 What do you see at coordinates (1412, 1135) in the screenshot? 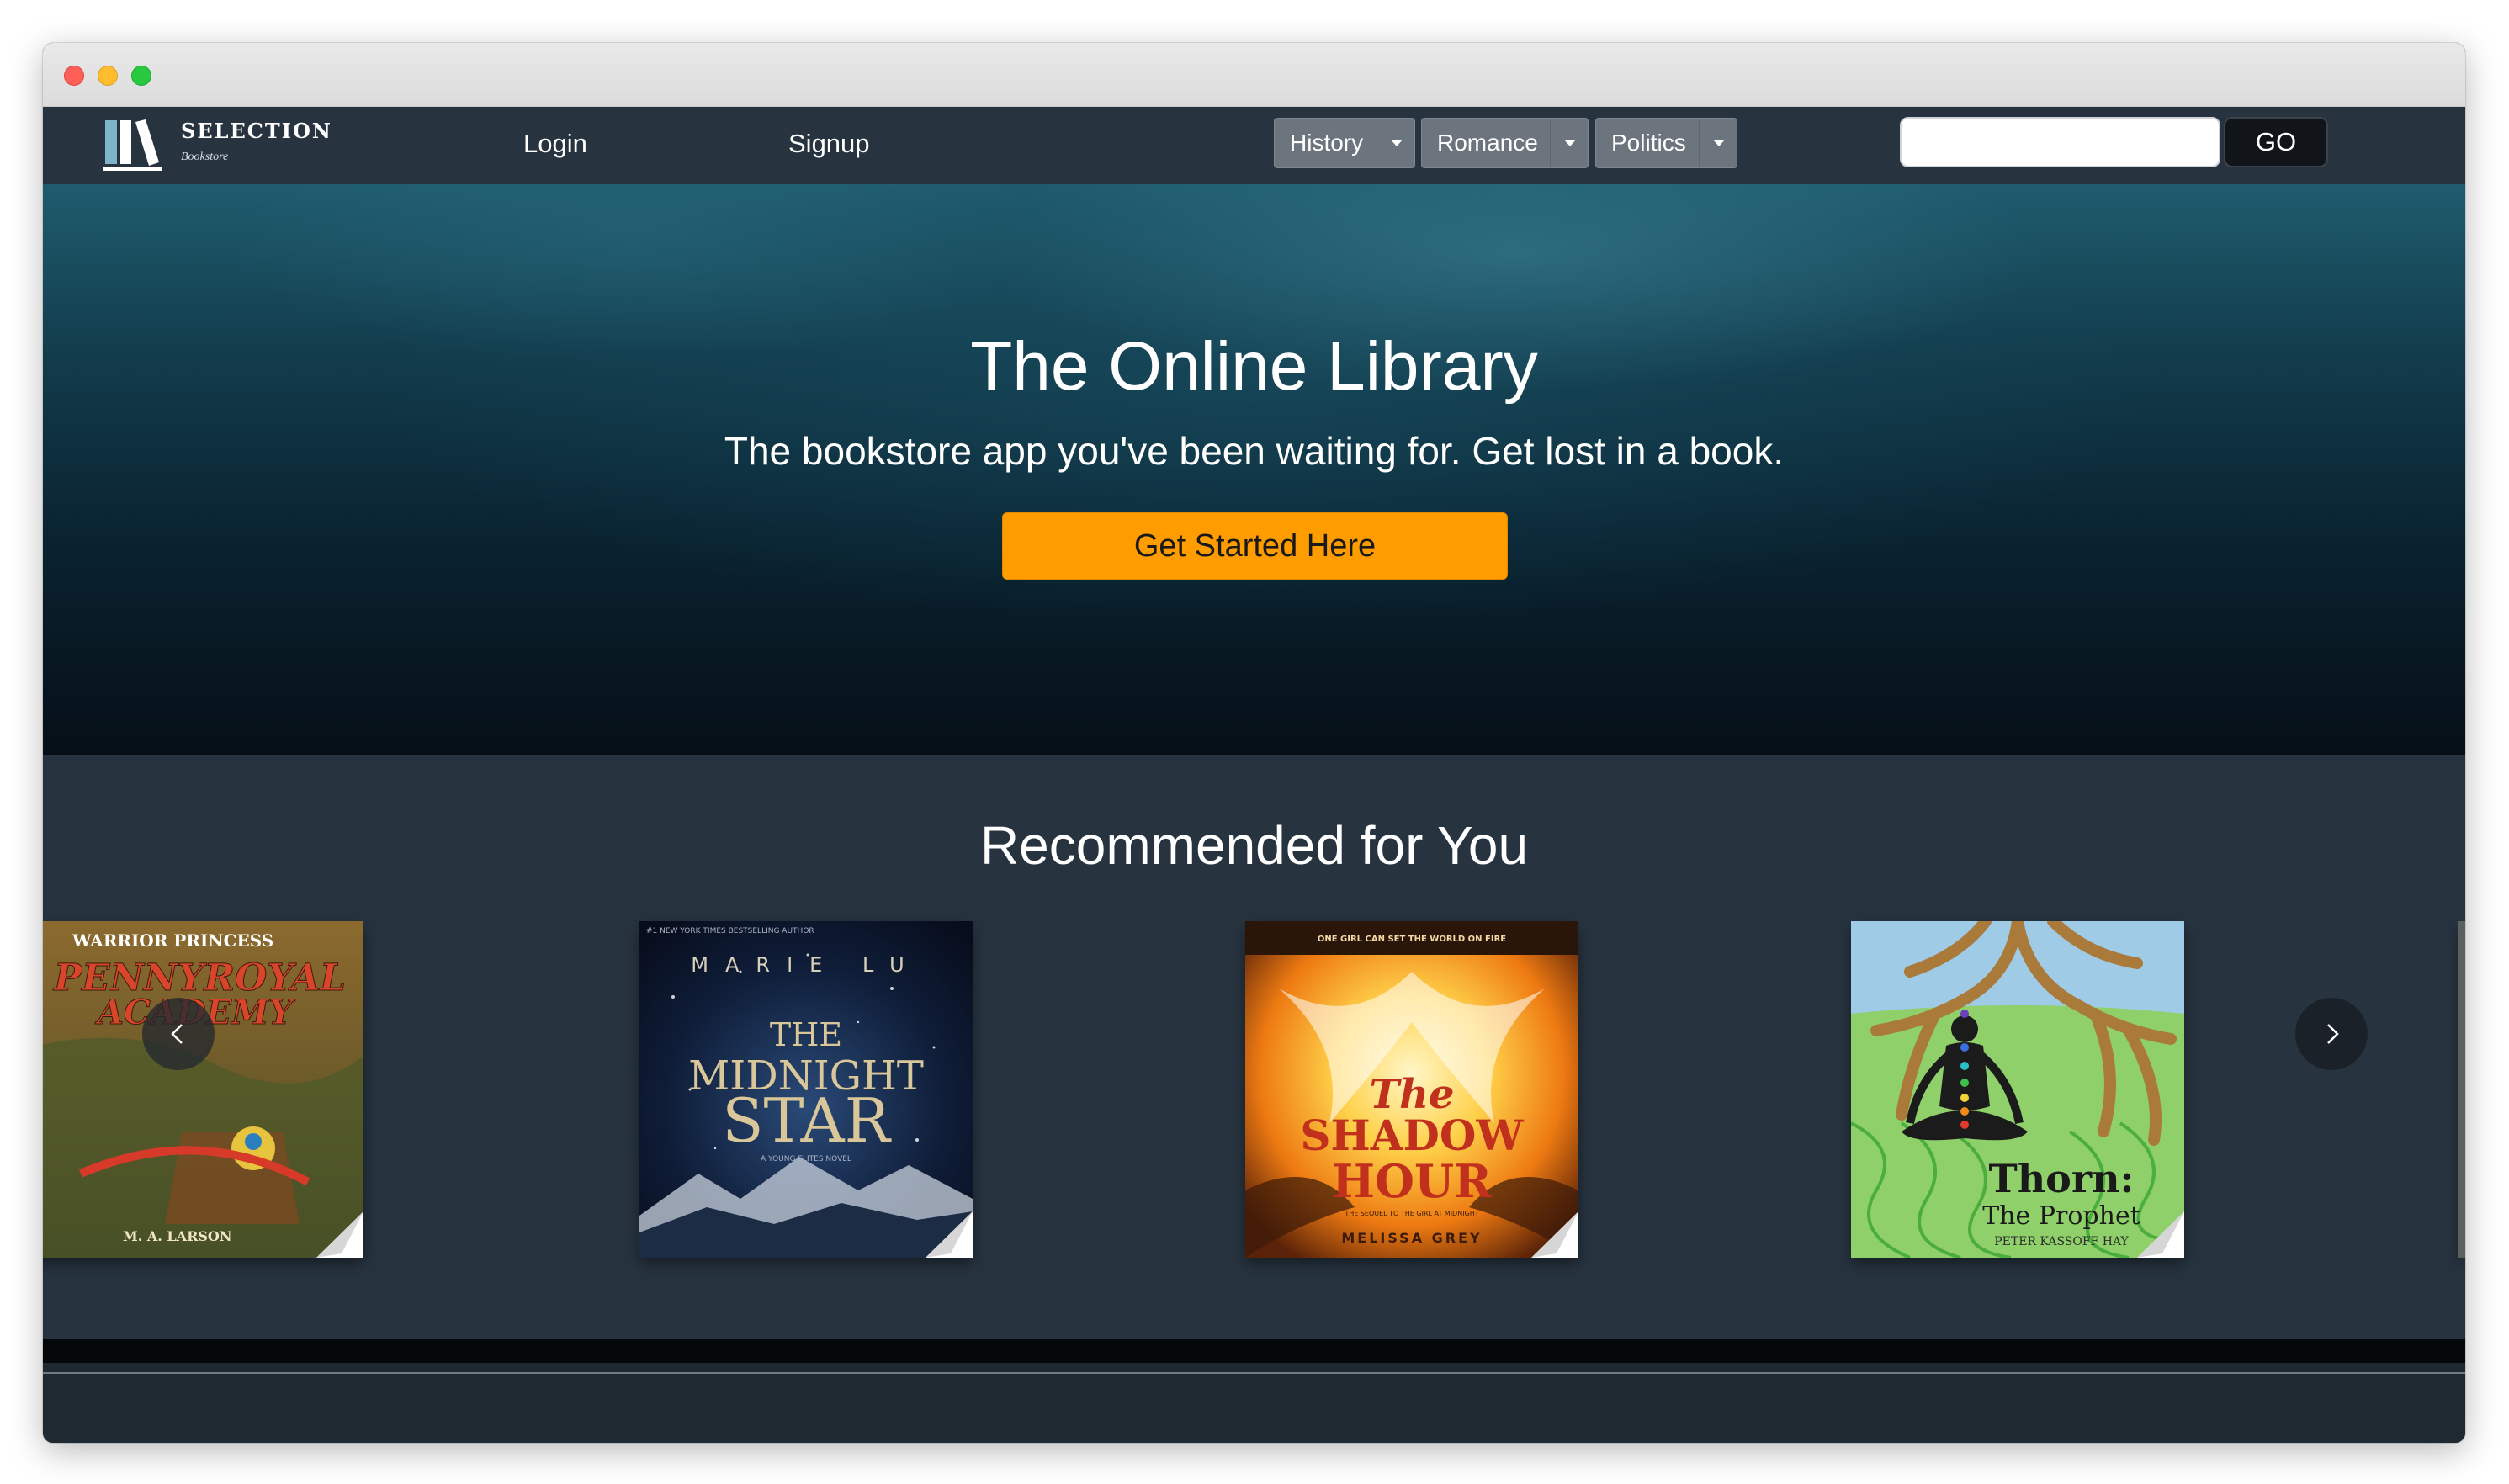
I see `book-3-title-line2: SHADOW` at bounding box center [1412, 1135].